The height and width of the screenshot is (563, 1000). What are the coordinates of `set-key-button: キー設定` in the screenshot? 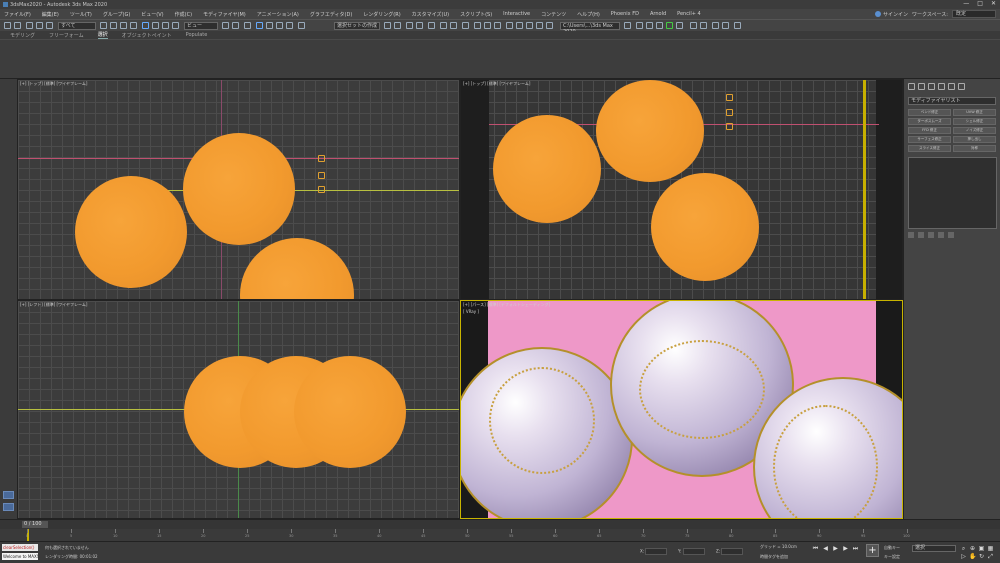 It's located at (892, 557).